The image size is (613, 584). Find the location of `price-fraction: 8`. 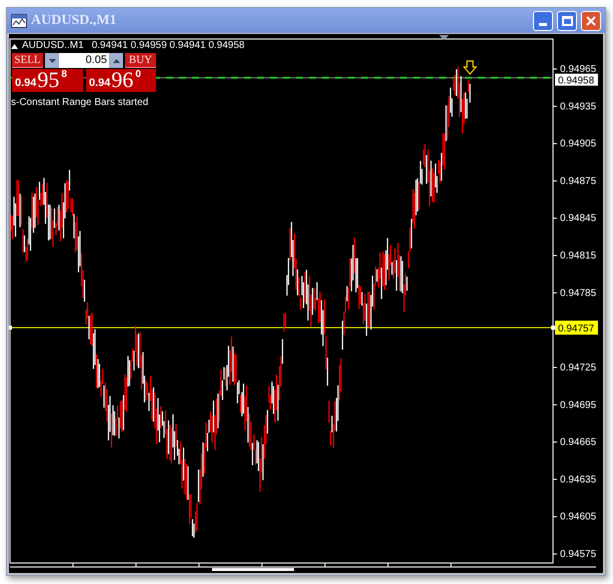

price-fraction: 8 is located at coordinates (64, 75).